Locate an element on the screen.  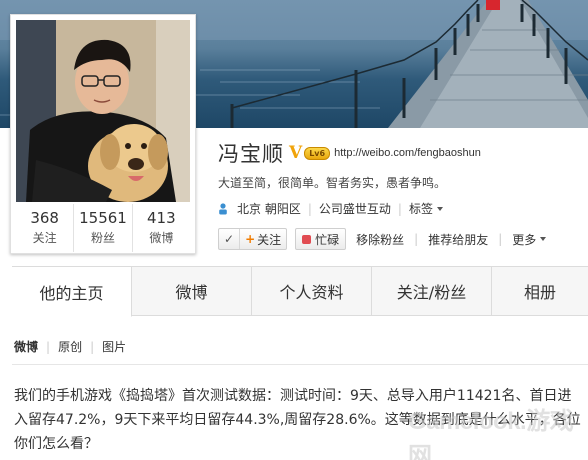
avatar-photo is located at coordinates (103, 111).